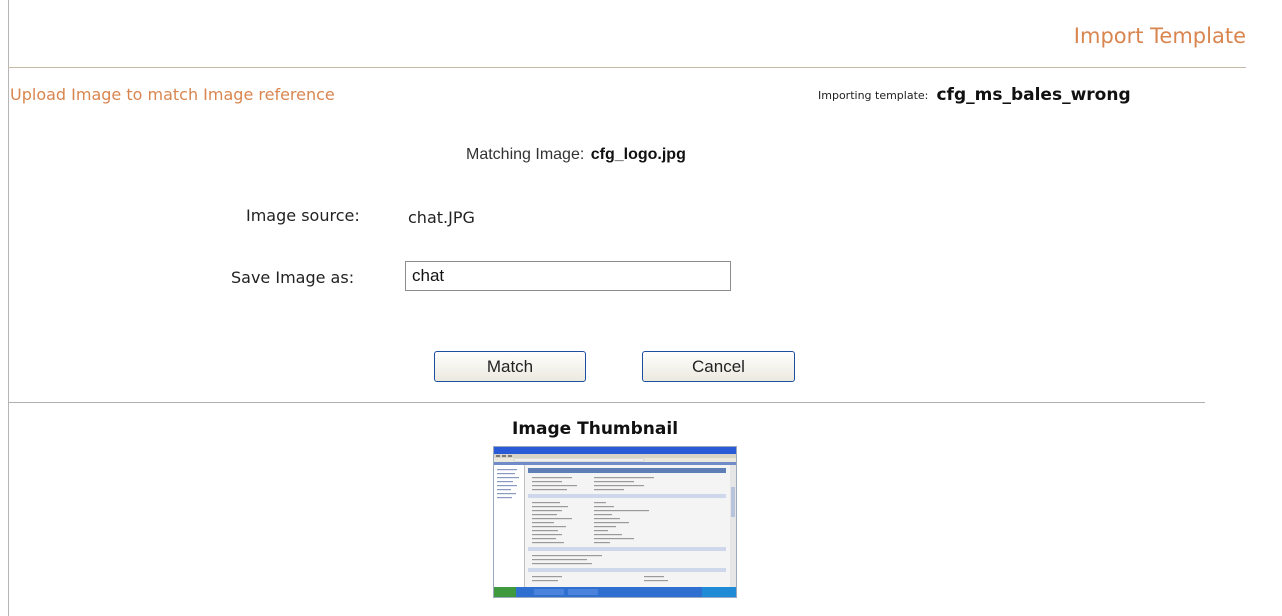 This screenshot has width=1282, height=616. I want to click on importing-template: Importing template: cfg_ms_bales_wrong, so click(974, 95).